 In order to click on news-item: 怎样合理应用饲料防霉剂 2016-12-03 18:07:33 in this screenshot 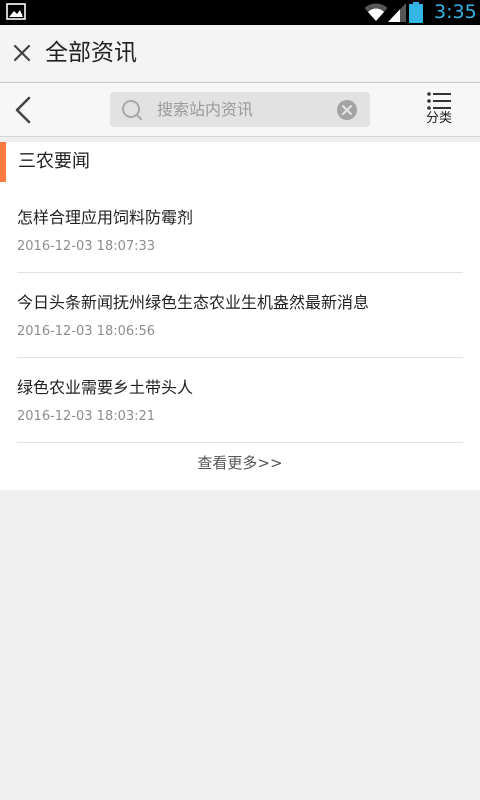, I will do `click(240, 230)`.